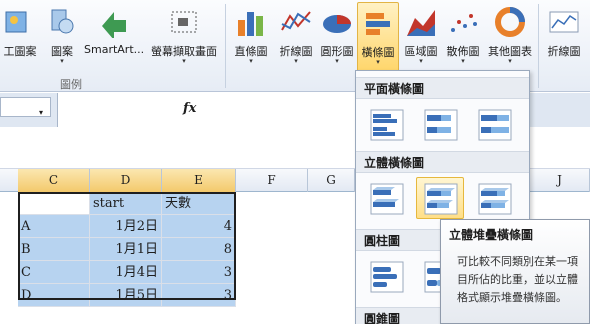 The image size is (590, 324). Describe the element at coordinates (199, 249) in the screenshot. I see `cell-e3: 8` at that location.